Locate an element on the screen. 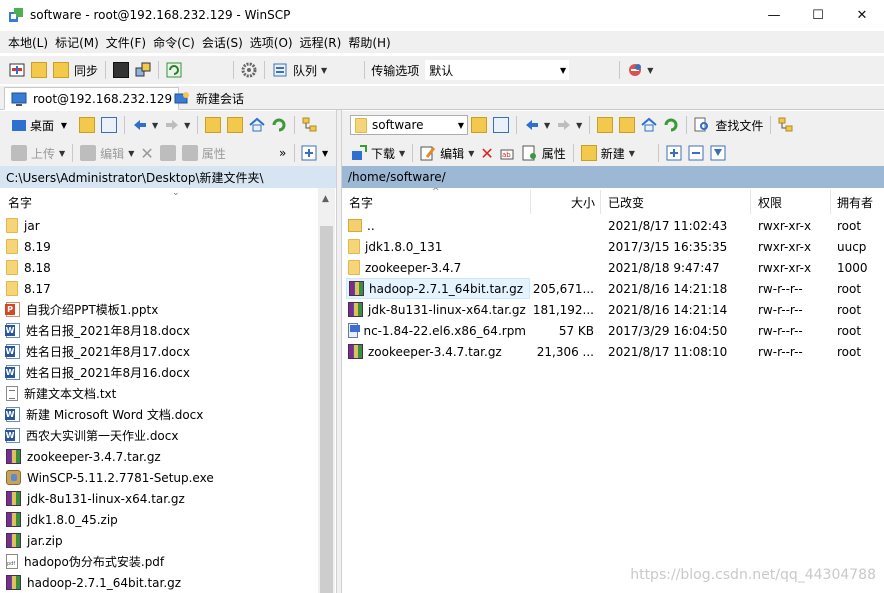 This screenshot has height=593, width=884. right-home-button is located at coordinates (649, 125).